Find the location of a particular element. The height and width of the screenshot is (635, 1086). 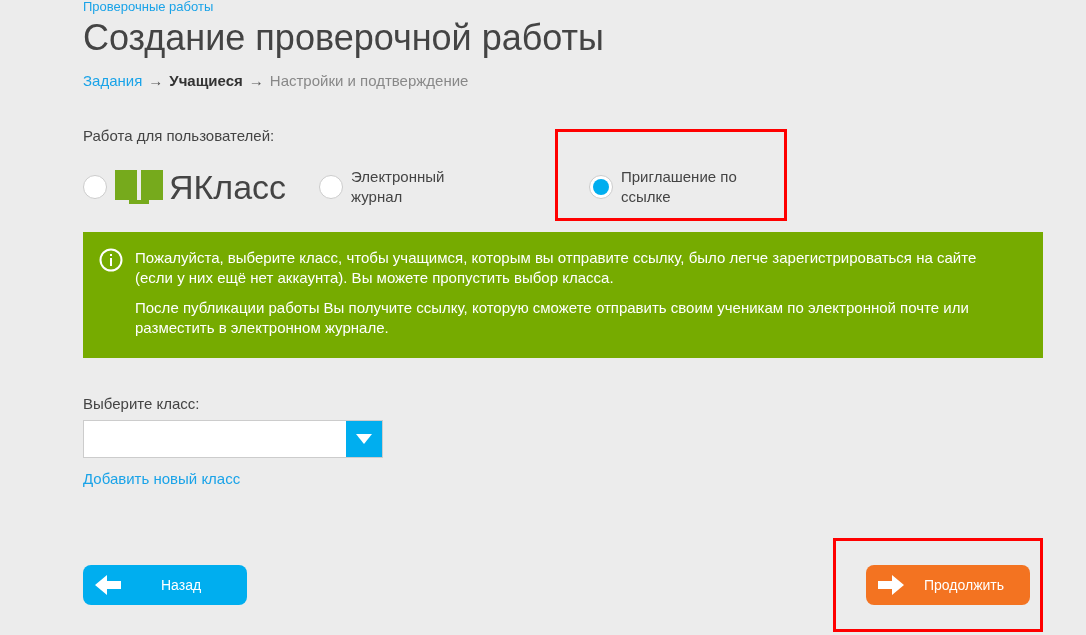

dropdown-caret-icon is located at coordinates (364, 438).